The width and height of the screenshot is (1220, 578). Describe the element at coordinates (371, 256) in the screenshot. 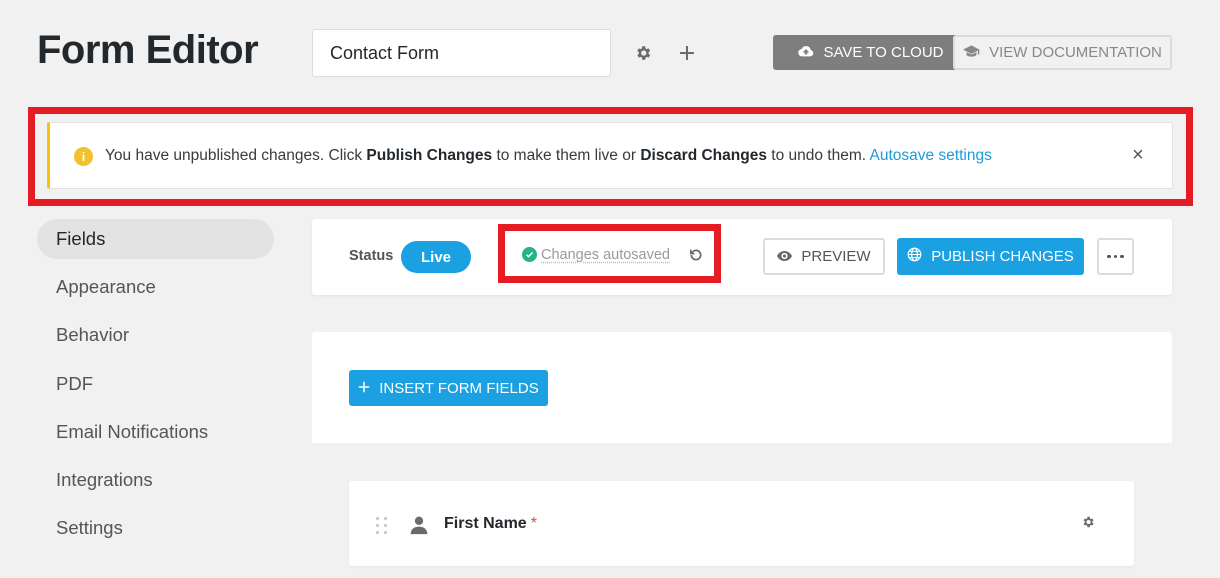

I see `status-label: Status` at that location.